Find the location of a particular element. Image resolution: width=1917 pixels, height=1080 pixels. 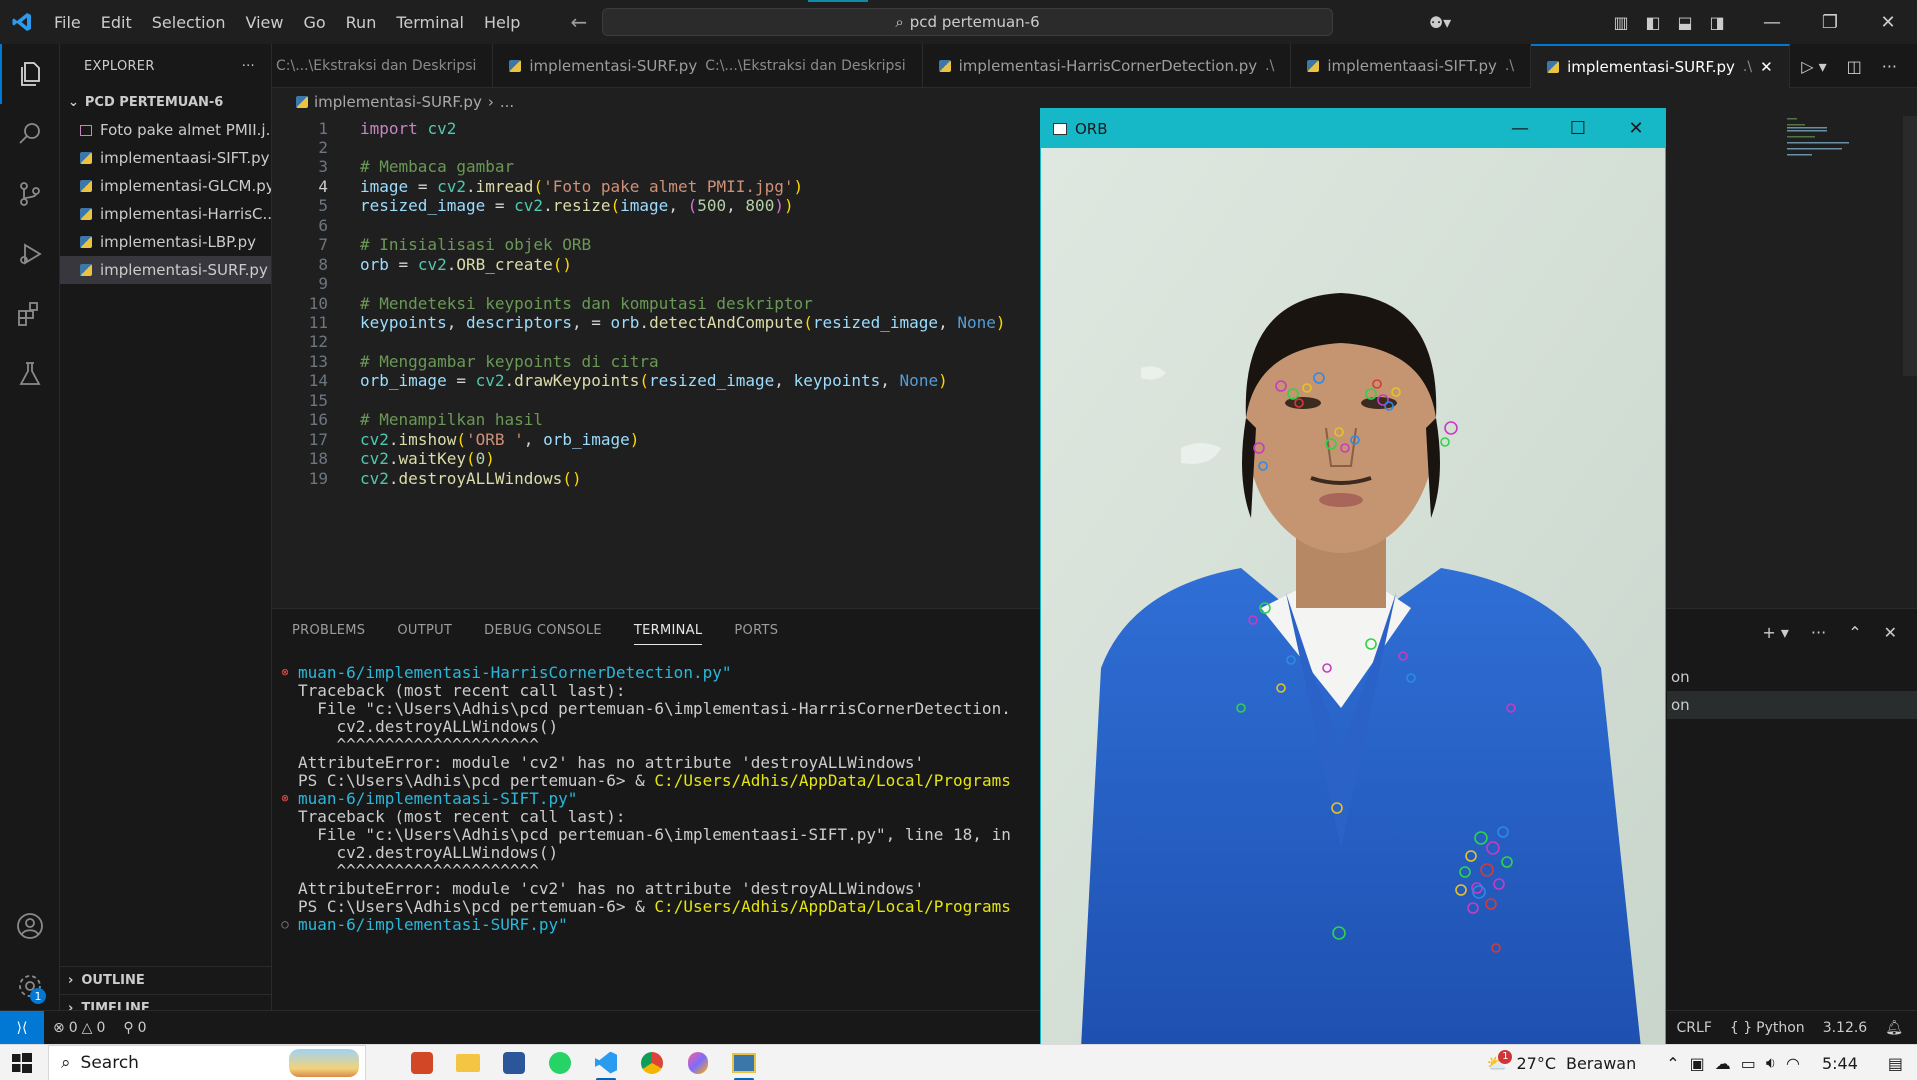

orb-maximize-button: ☐ is located at coordinates (1578, 128).